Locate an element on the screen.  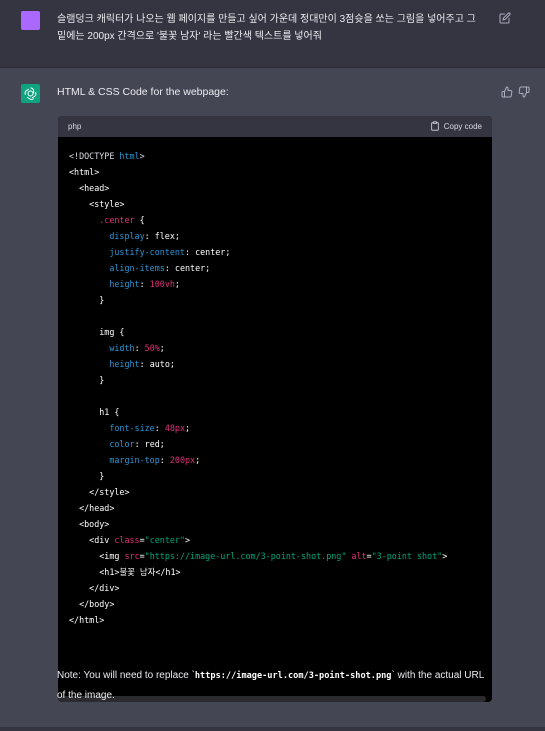
edit-icon is located at coordinates (505, 18).